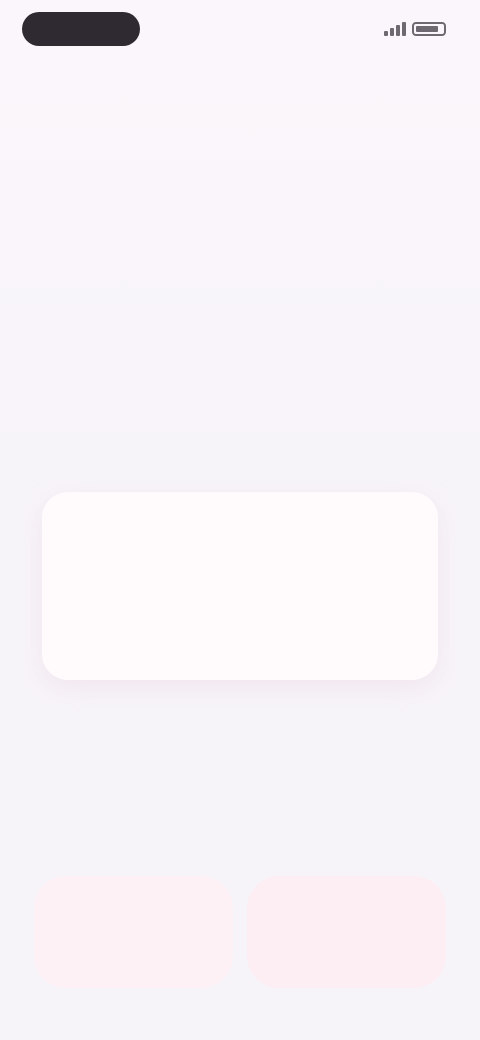  I want to click on status-bar, so click(240, 32).